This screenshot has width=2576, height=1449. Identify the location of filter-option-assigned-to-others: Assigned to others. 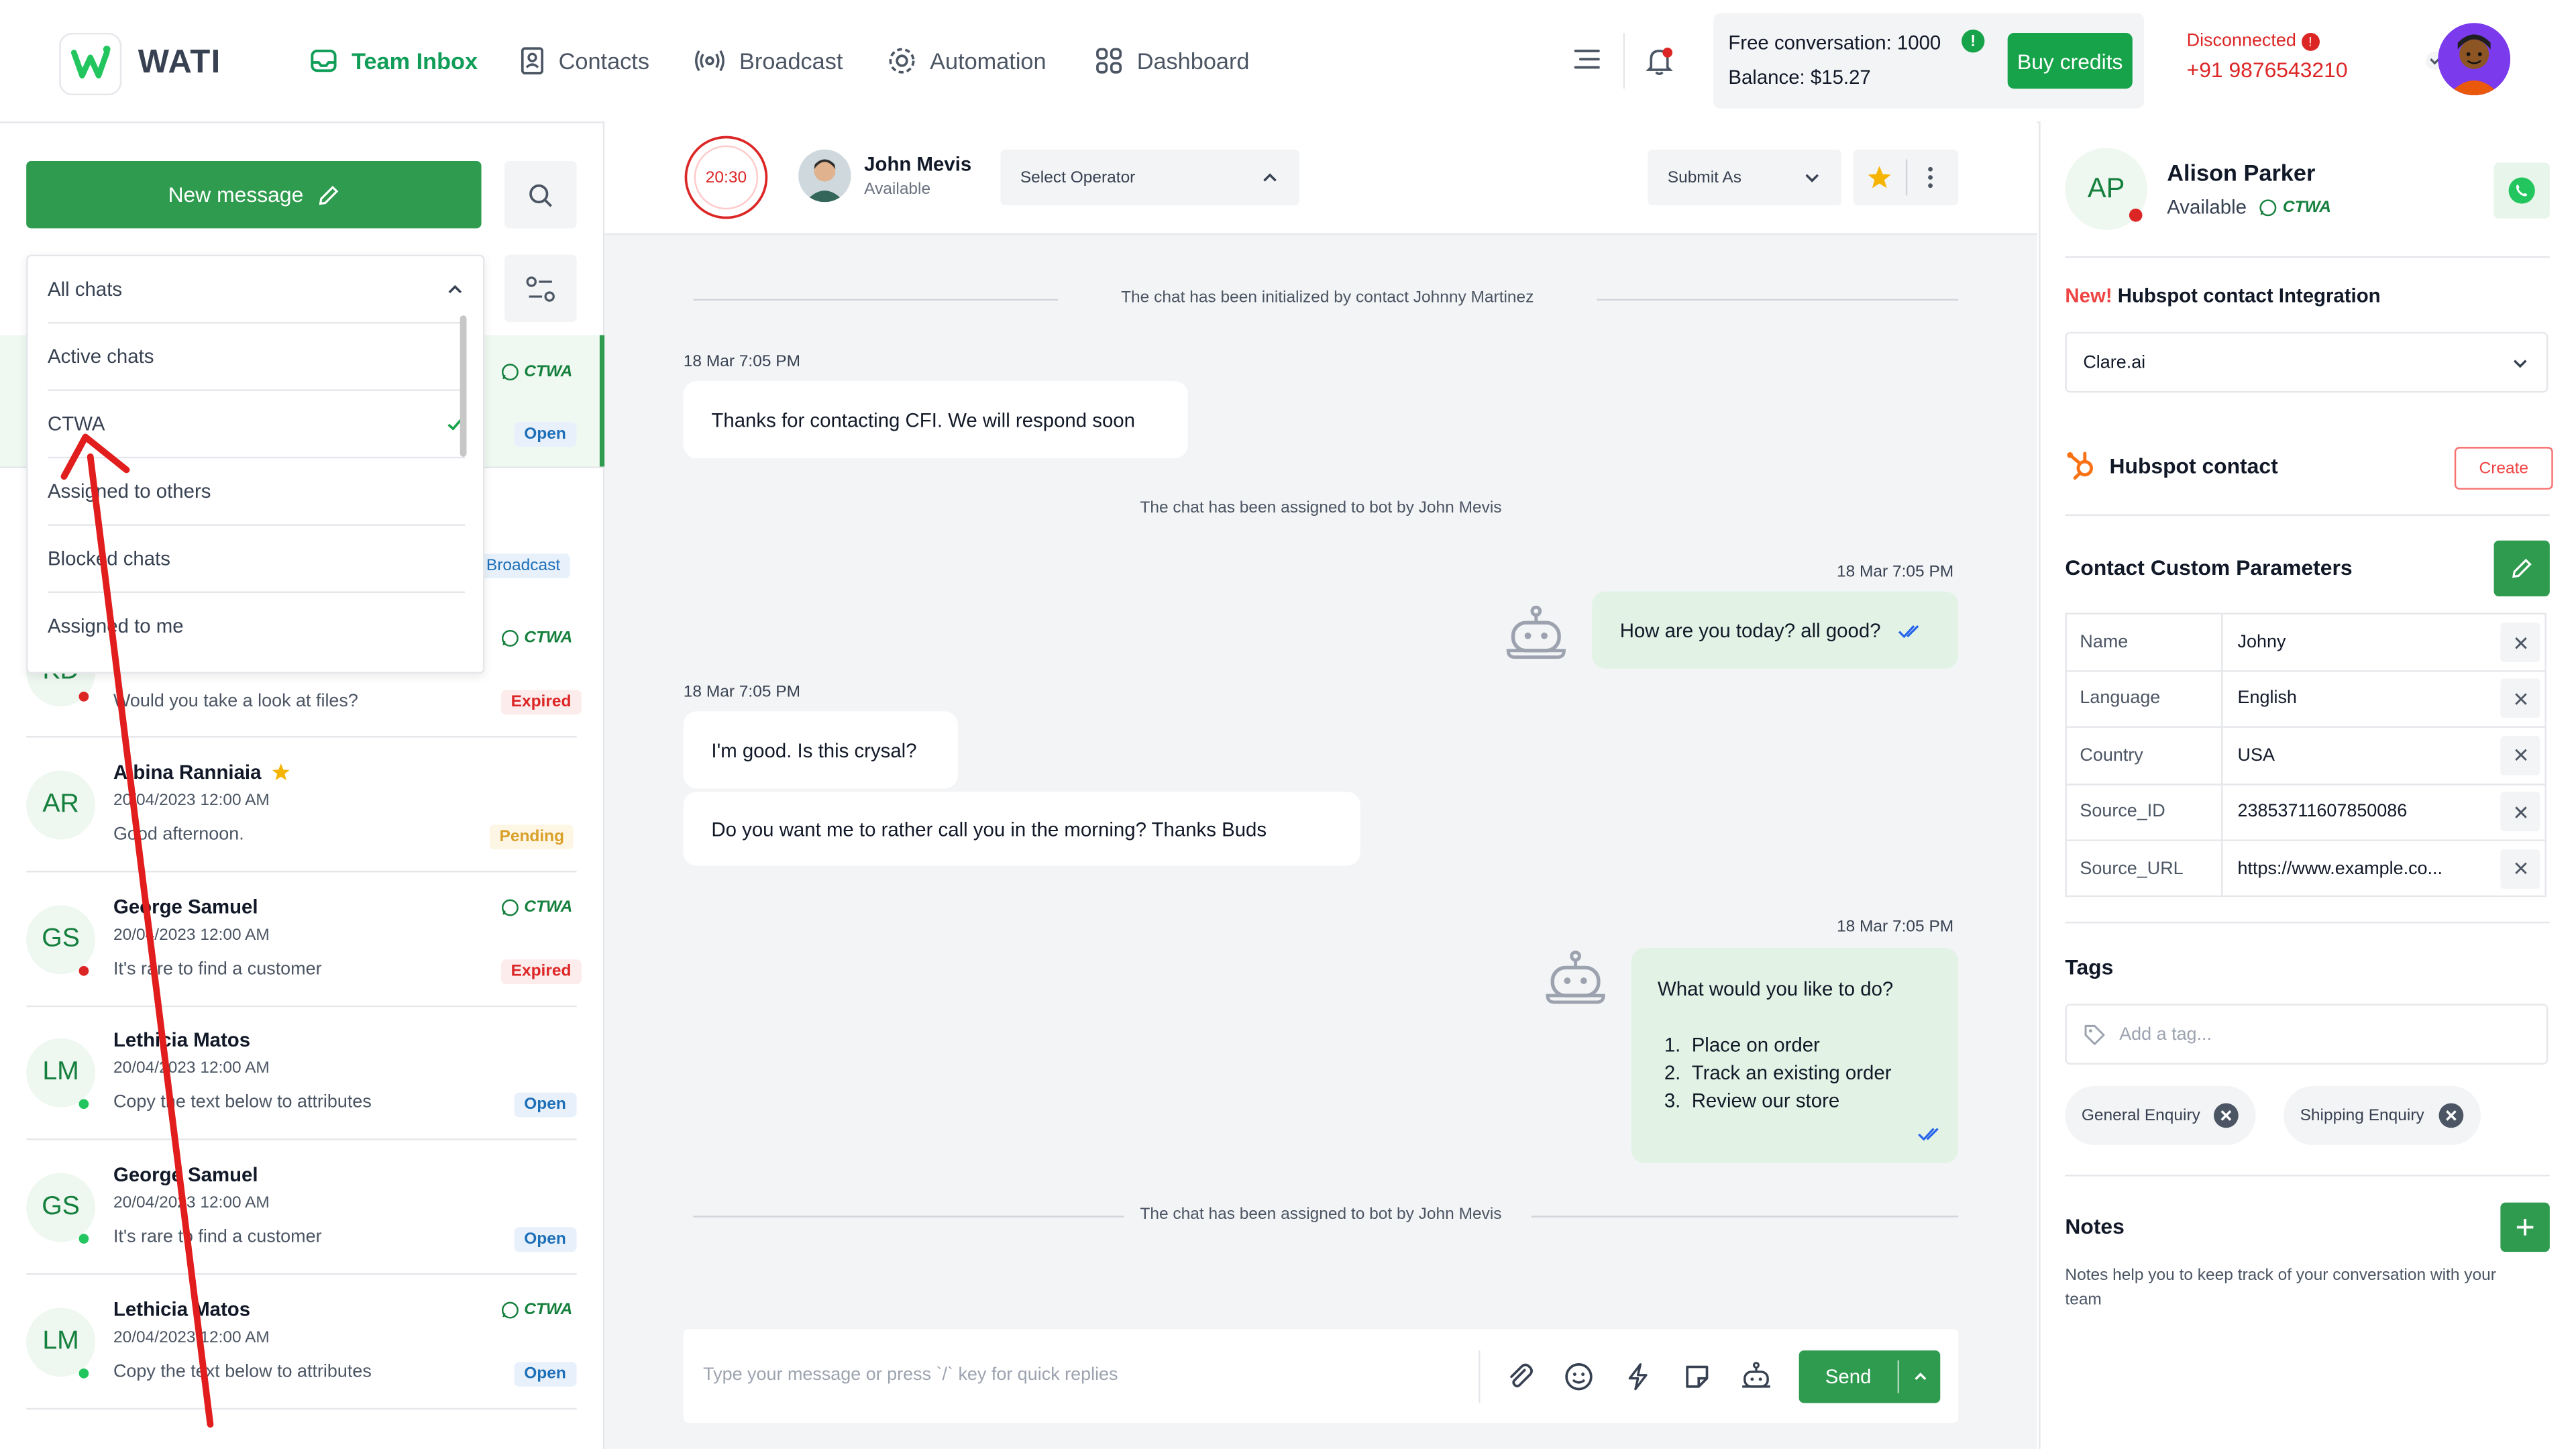
(257, 492).